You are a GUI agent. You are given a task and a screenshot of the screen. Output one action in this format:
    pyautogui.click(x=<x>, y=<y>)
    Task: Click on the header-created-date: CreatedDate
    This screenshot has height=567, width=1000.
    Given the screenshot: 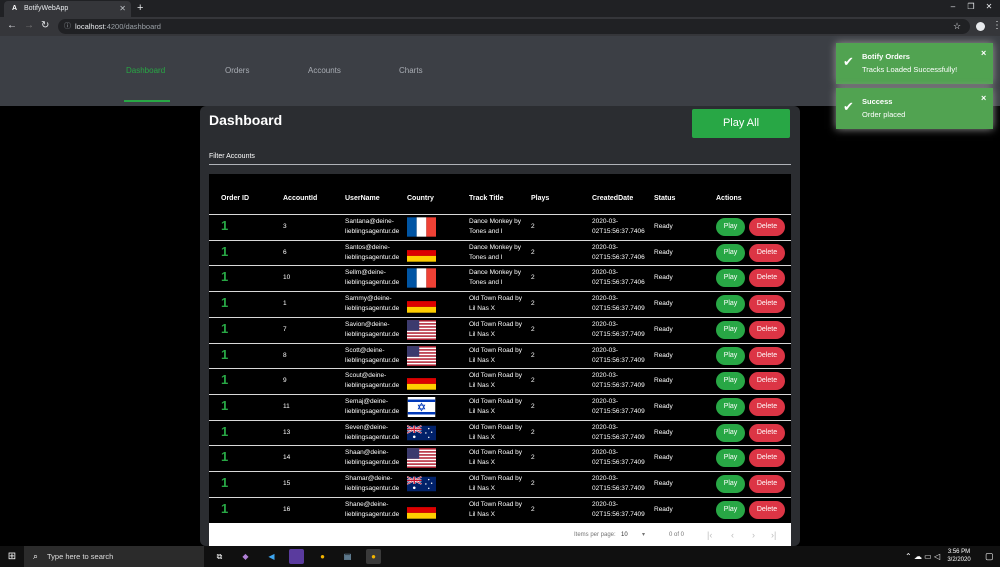 What is the action you would take?
    pyautogui.click(x=612, y=199)
    